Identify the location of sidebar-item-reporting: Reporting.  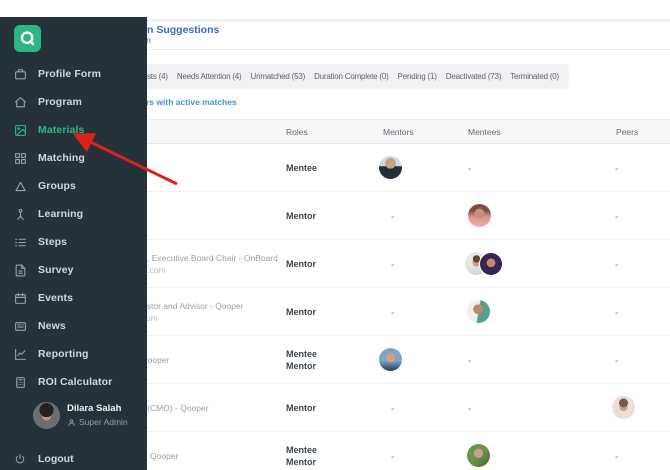
(73, 354).